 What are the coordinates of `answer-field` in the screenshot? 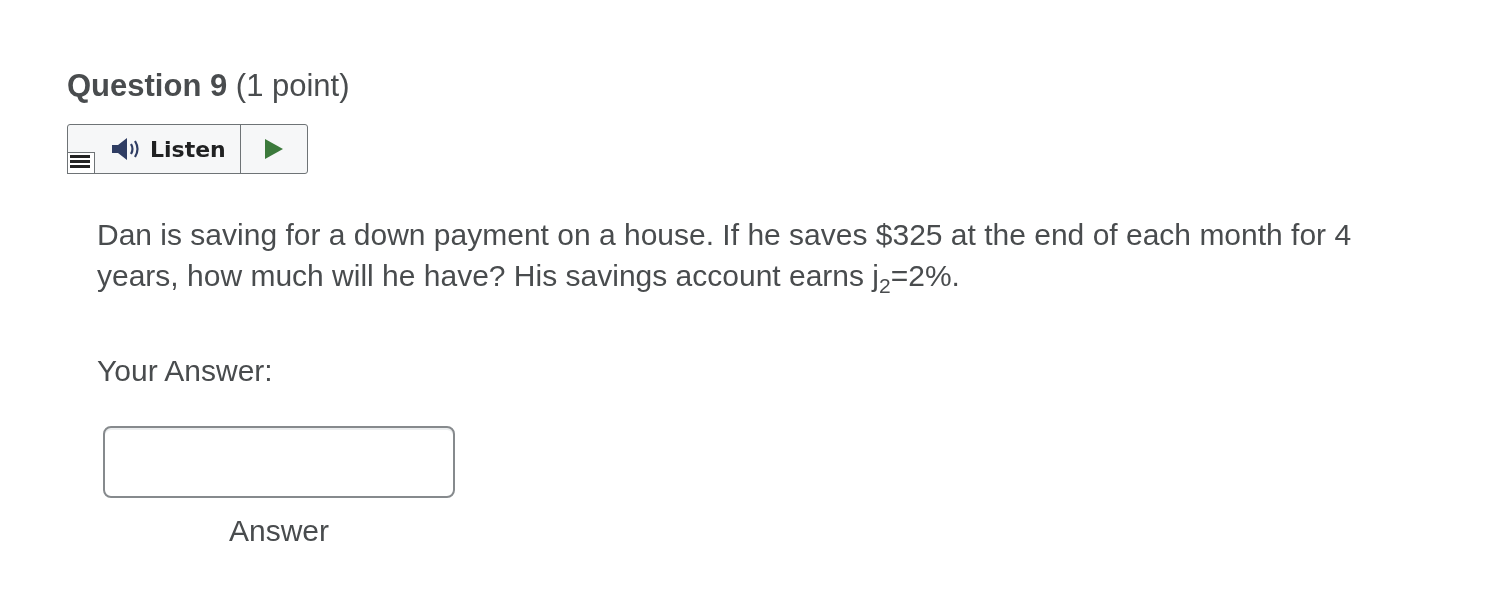 It's located at (279, 462).